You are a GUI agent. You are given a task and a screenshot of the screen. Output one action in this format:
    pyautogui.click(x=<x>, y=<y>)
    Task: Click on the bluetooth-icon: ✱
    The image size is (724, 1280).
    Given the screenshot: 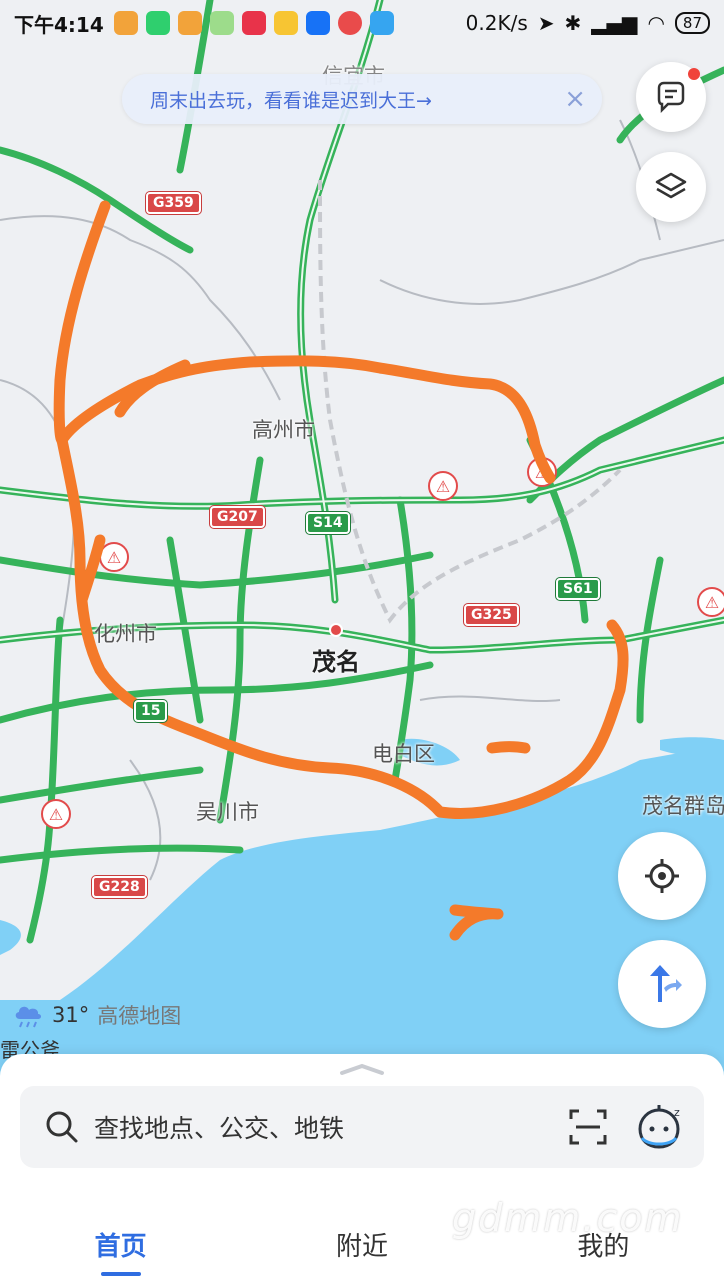 What is the action you would take?
    pyautogui.click(x=573, y=23)
    